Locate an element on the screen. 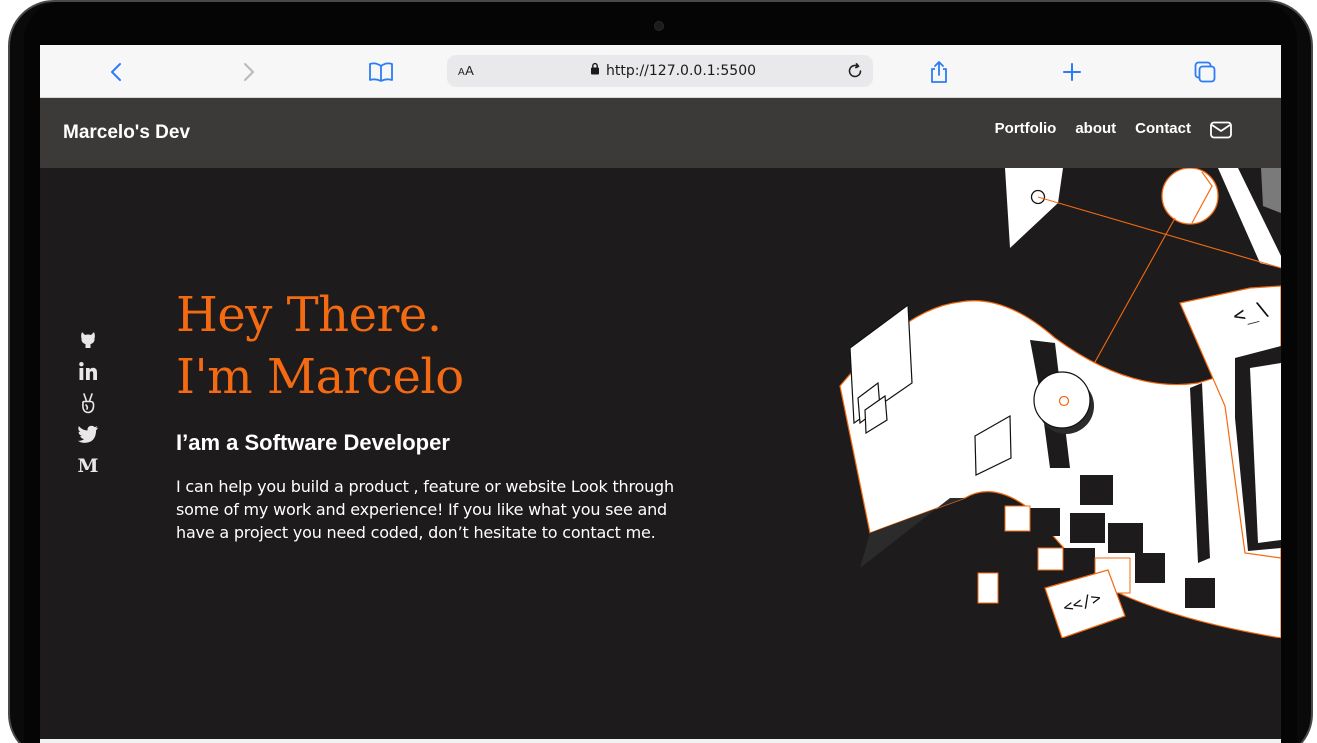 The height and width of the screenshot is (743, 1317). address-bar: AA http://127.0.0.1:5500 is located at coordinates (660, 71).